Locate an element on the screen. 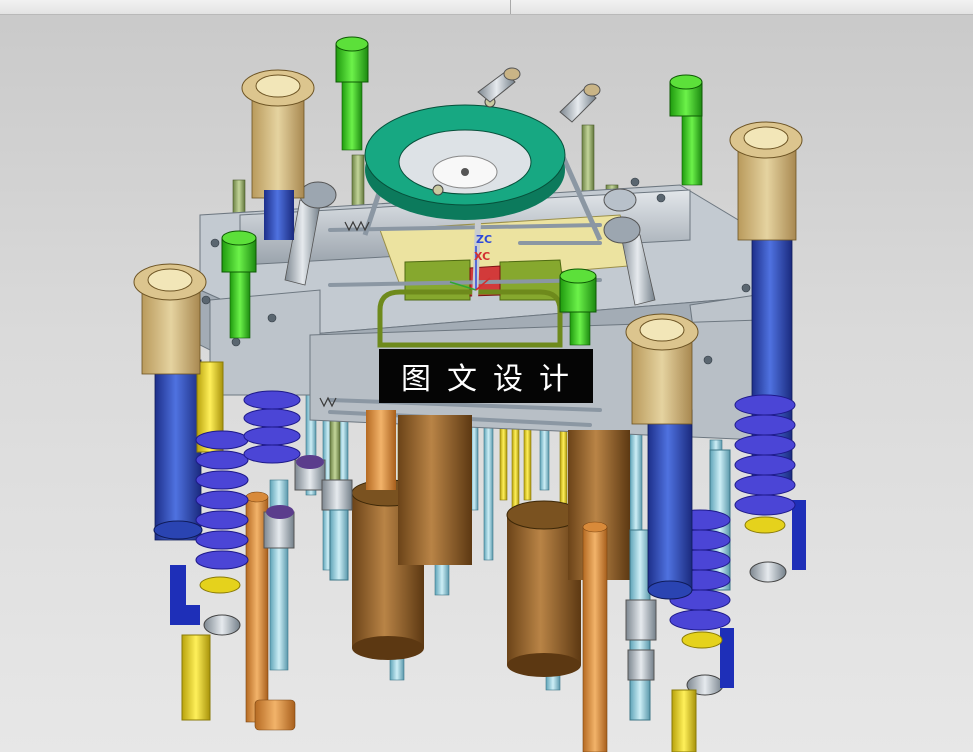  watermark-banner: 图文设计 is located at coordinates (486, 376).